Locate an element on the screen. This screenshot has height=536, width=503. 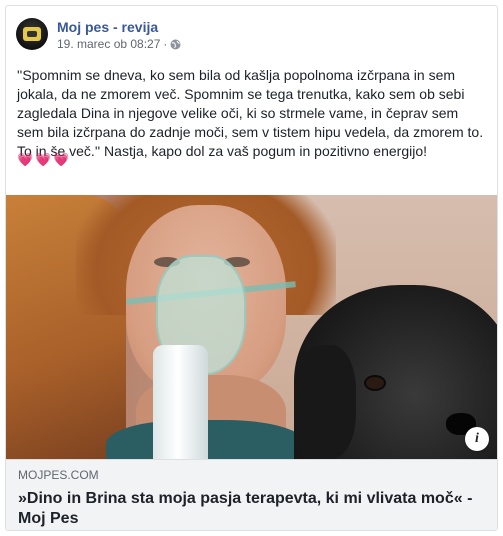
post-timestamp: 19. marec ob 08:27 is located at coordinates (108, 44).